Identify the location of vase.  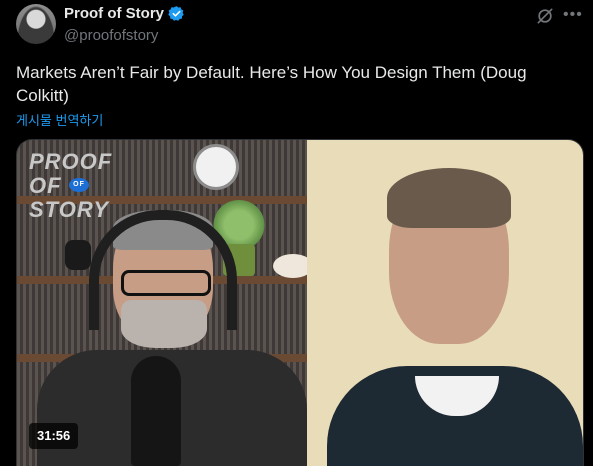
(78, 255).